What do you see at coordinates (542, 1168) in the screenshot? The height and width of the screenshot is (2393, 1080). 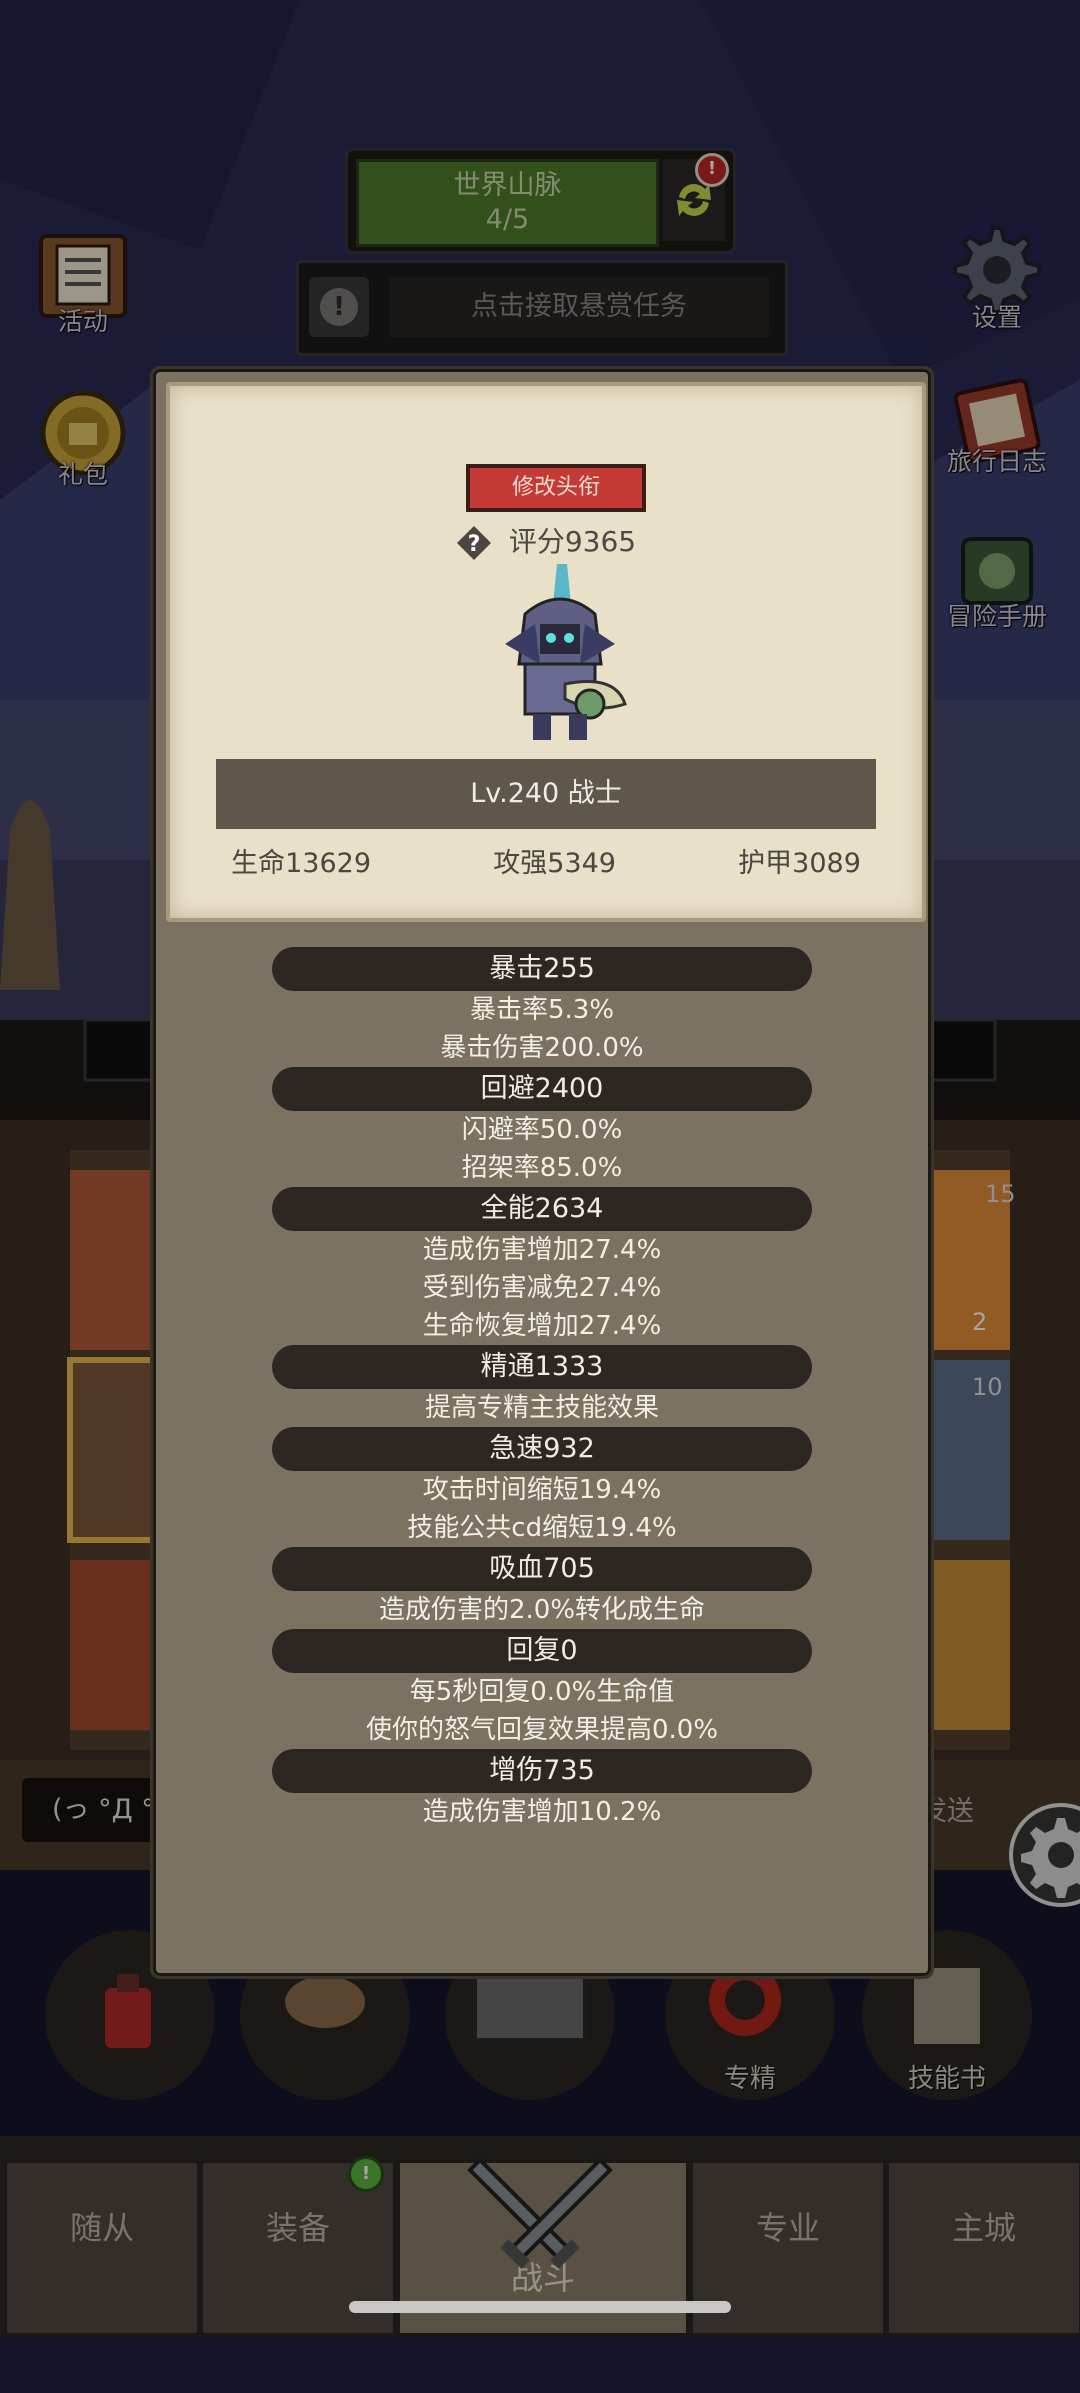 I see `attr-detail: 招架率85.0%` at bounding box center [542, 1168].